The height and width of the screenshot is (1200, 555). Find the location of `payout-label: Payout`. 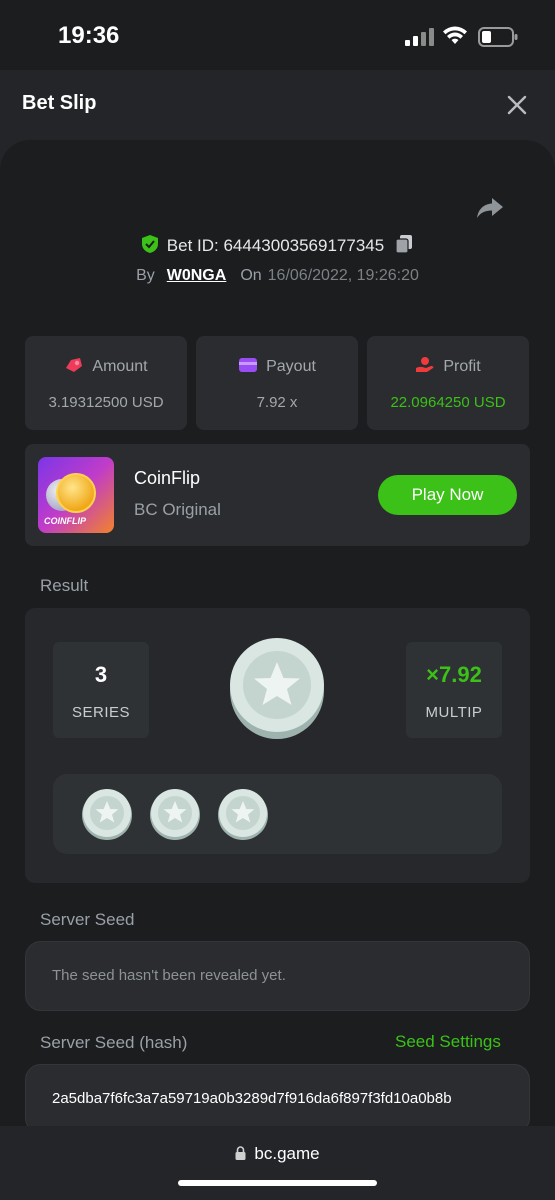

payout-label: Payout is located at coordinates (291, 366).